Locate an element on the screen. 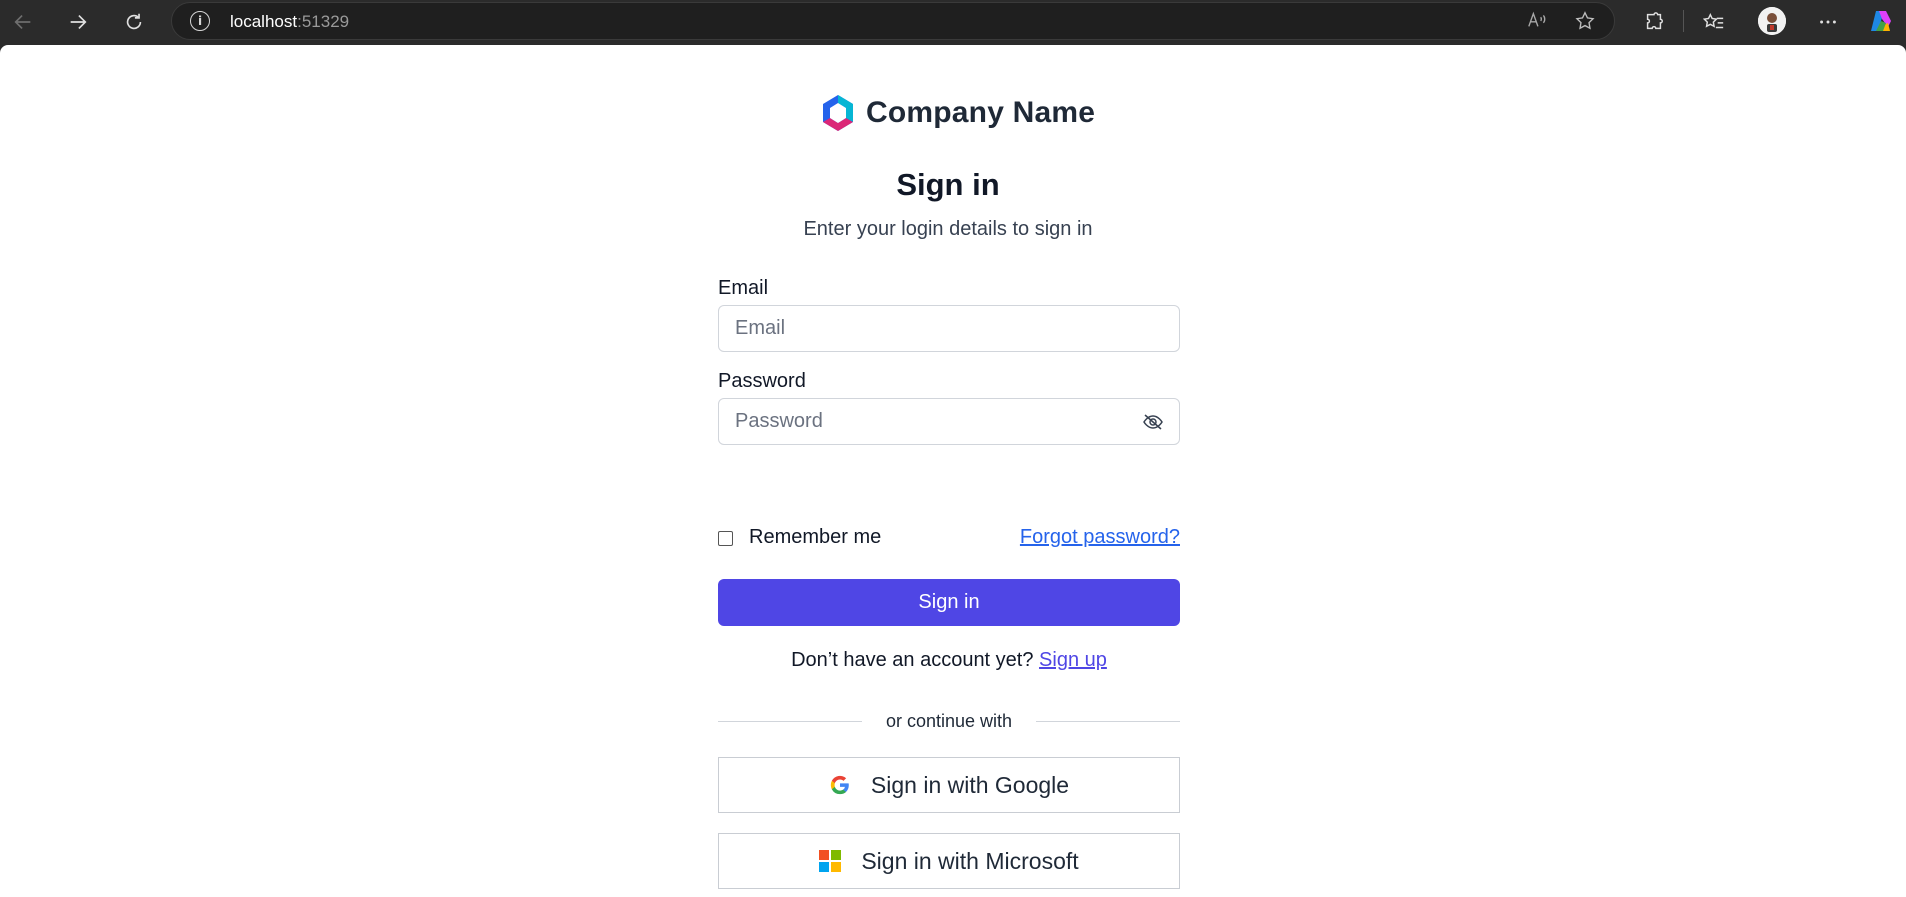 This screenshot has height=897, width=1906. company-name: Company Name is located at coordinates (981, 112).